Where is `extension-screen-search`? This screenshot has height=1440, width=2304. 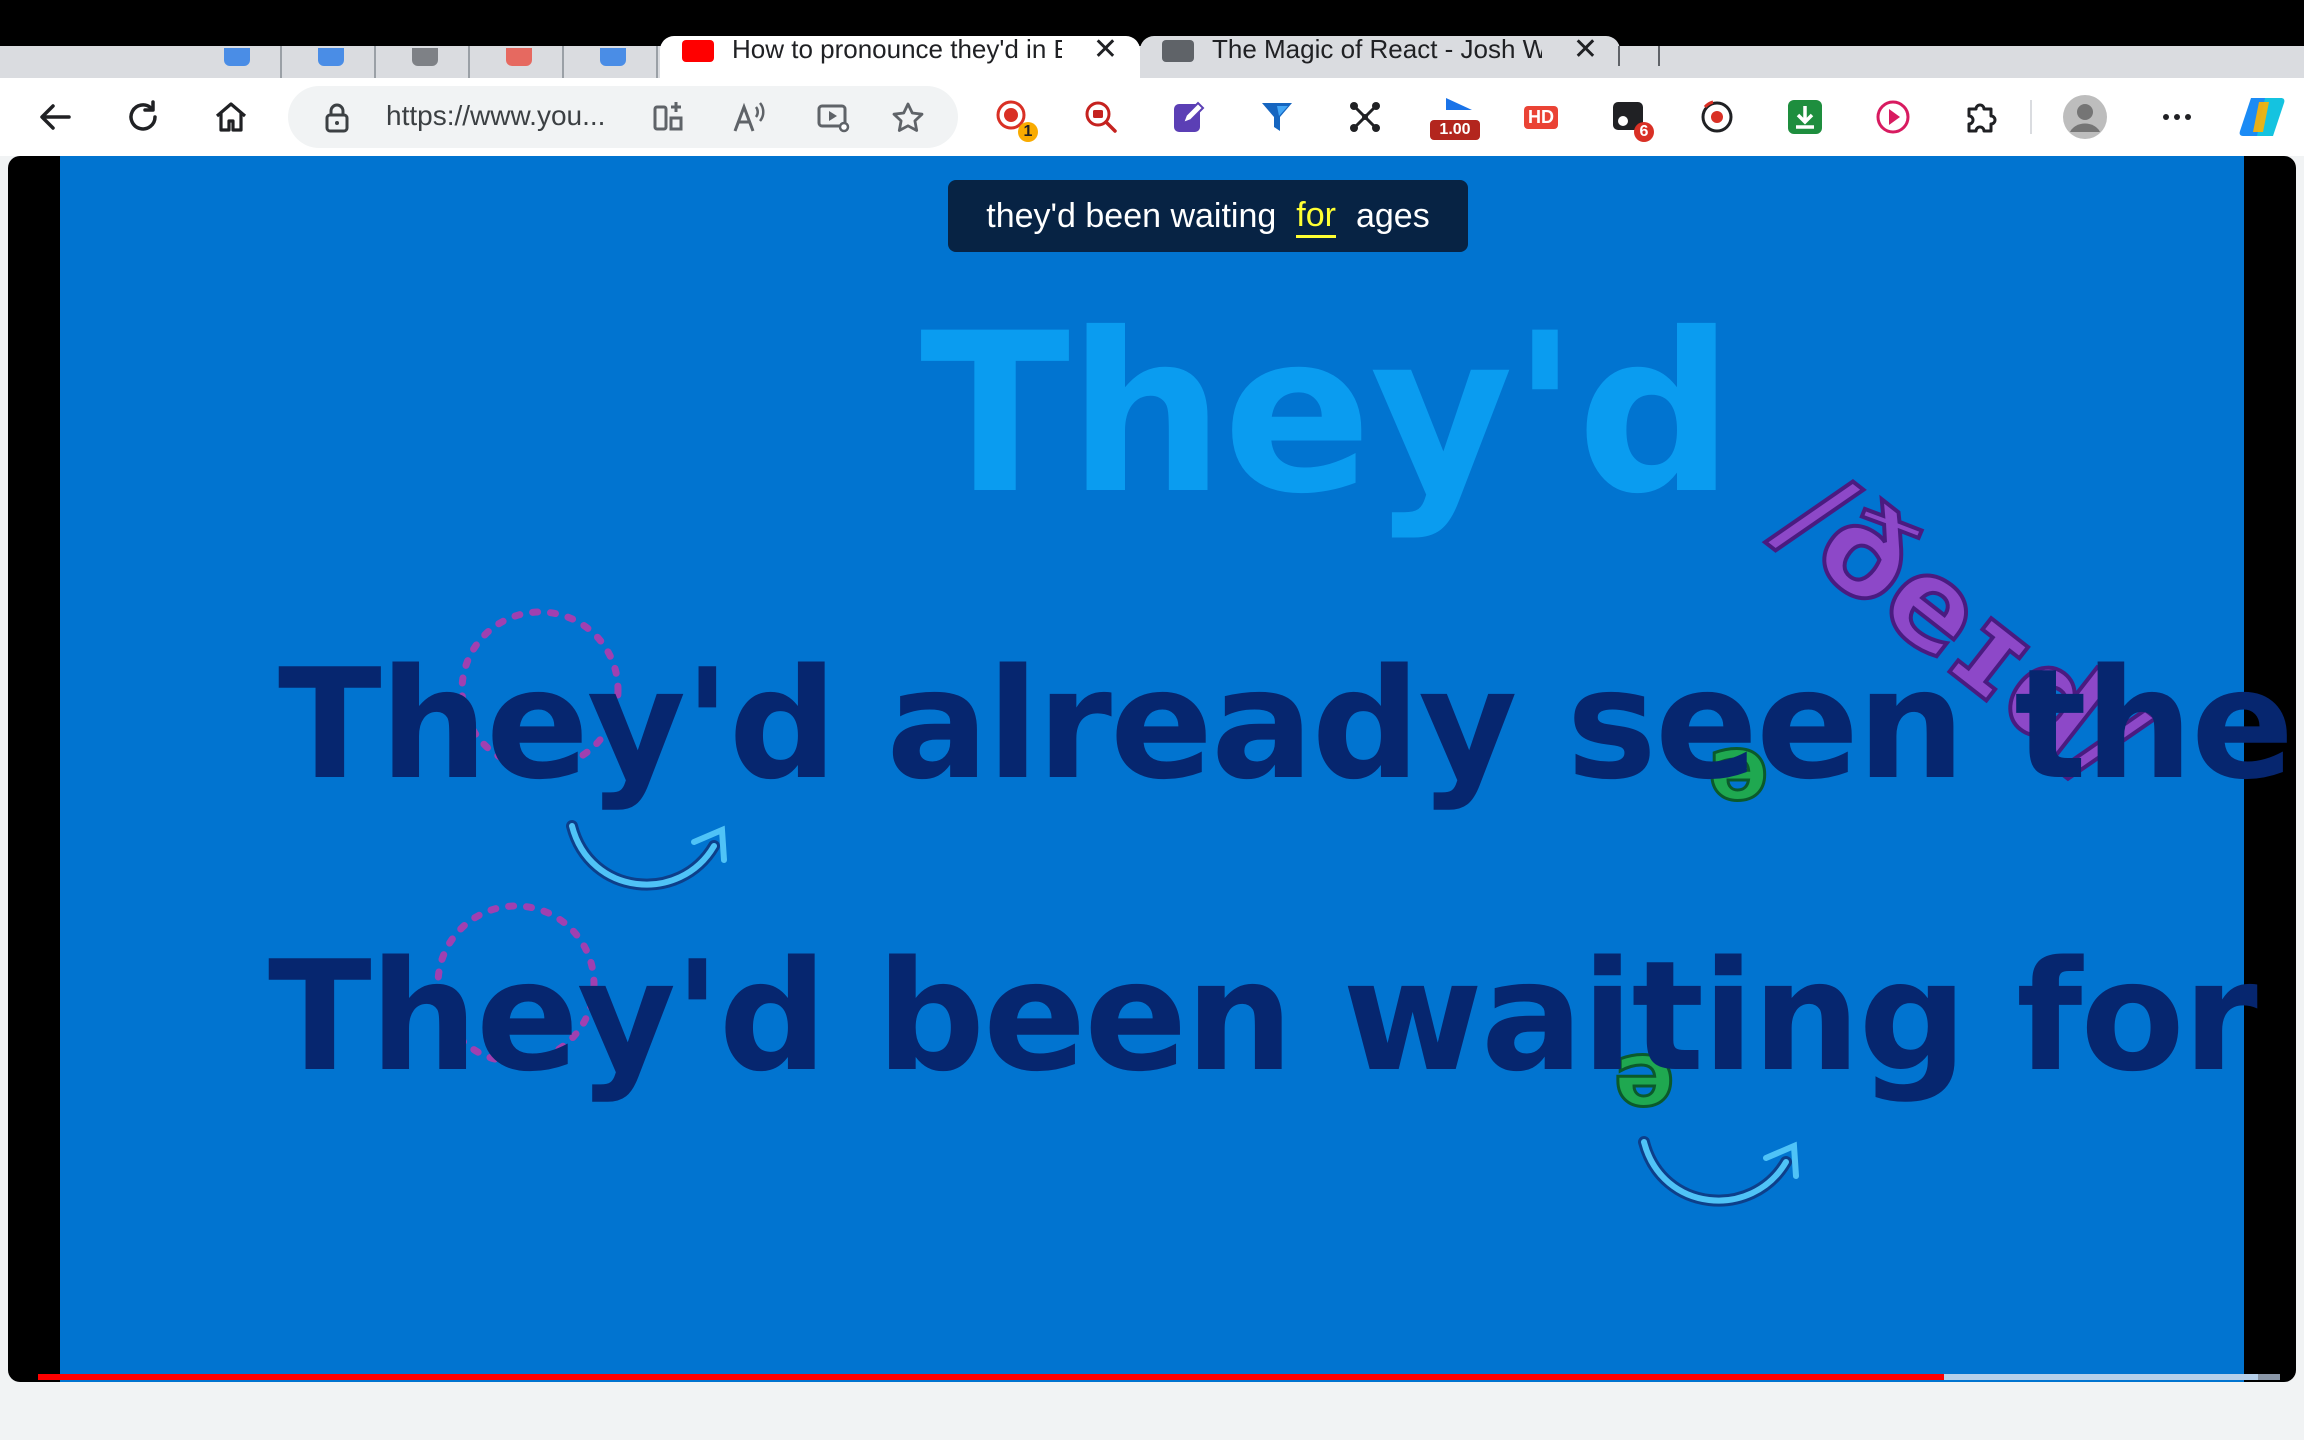 extension-screen-search is located at coordinates (1101, 117).